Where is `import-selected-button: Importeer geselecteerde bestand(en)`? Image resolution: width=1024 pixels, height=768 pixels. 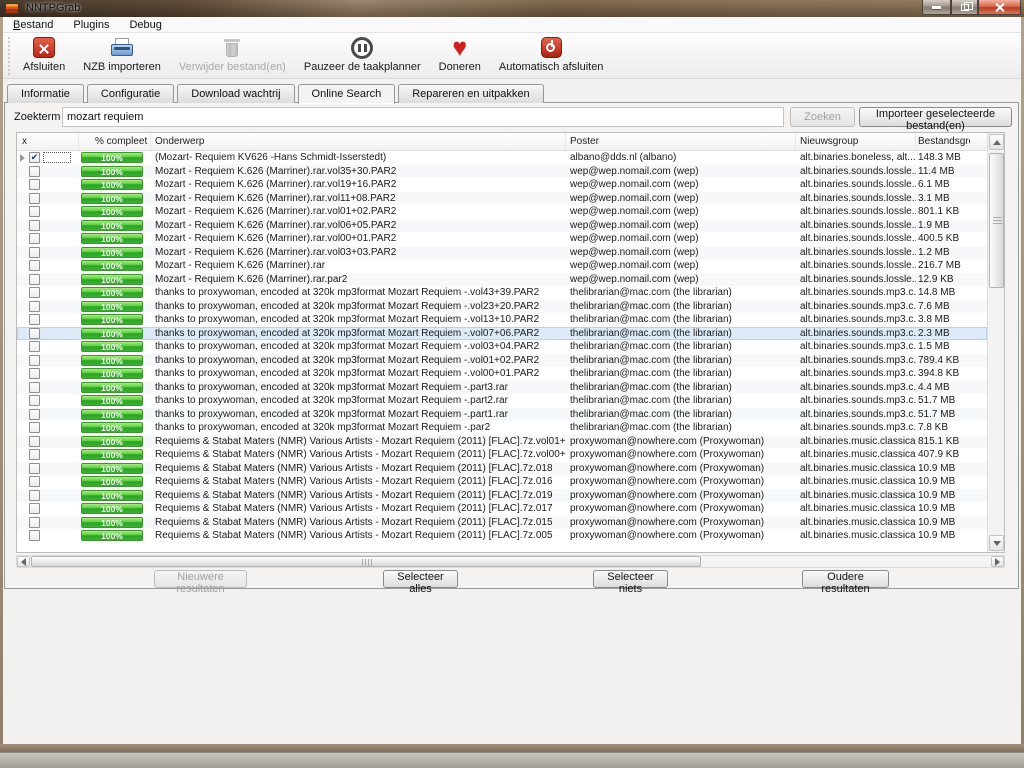
import-selected-button: Importeer geselecteerde bestand(en) is located at coordinates (935, 119).